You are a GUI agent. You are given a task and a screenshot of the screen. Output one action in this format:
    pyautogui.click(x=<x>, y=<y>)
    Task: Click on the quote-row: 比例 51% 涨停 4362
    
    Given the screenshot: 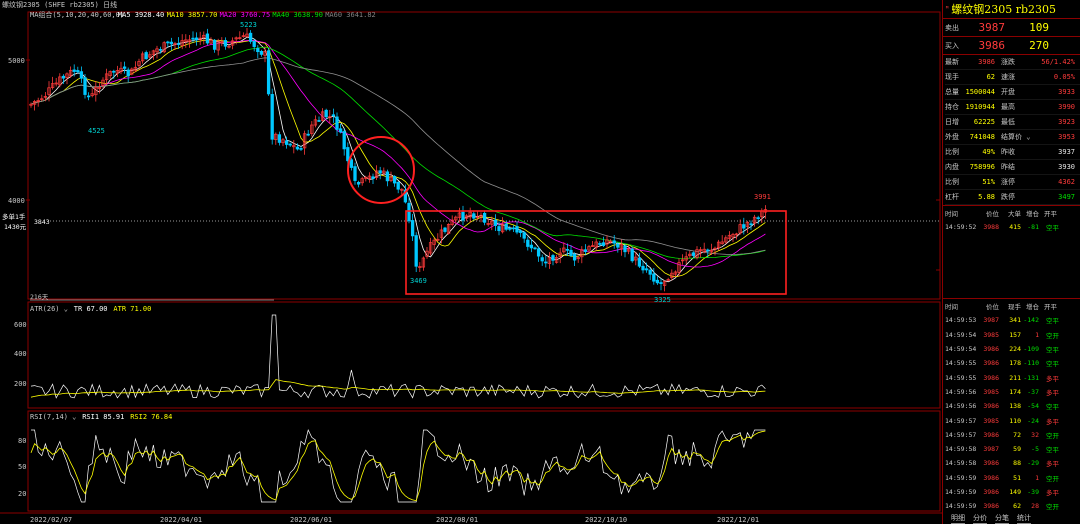 What is the action you would take?
    pyautogui.click(x=1012, y=182)
    